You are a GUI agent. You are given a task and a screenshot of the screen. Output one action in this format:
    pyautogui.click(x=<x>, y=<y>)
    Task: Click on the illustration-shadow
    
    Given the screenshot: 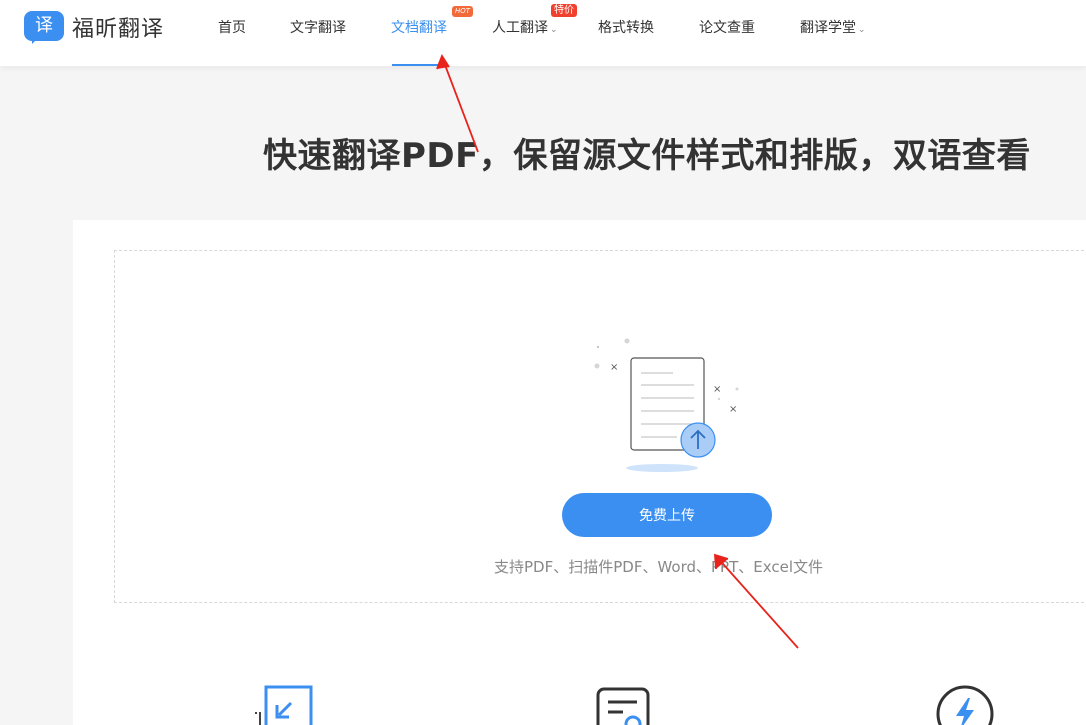 What is the action you would take?
    pyautogui.click(x=662, y=468)
    